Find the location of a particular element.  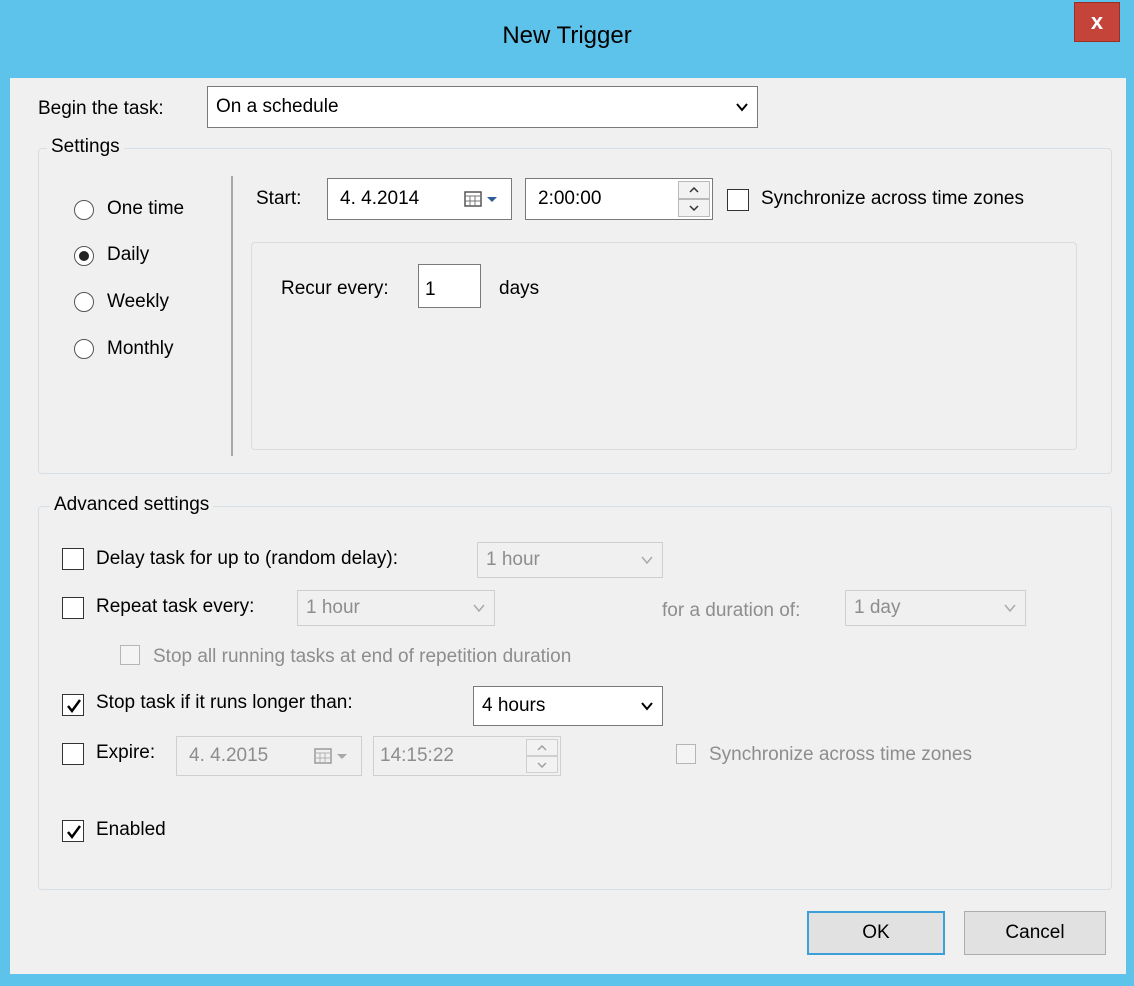

expire-time-field: 14:15:22 is located at coordinates (467, 756).